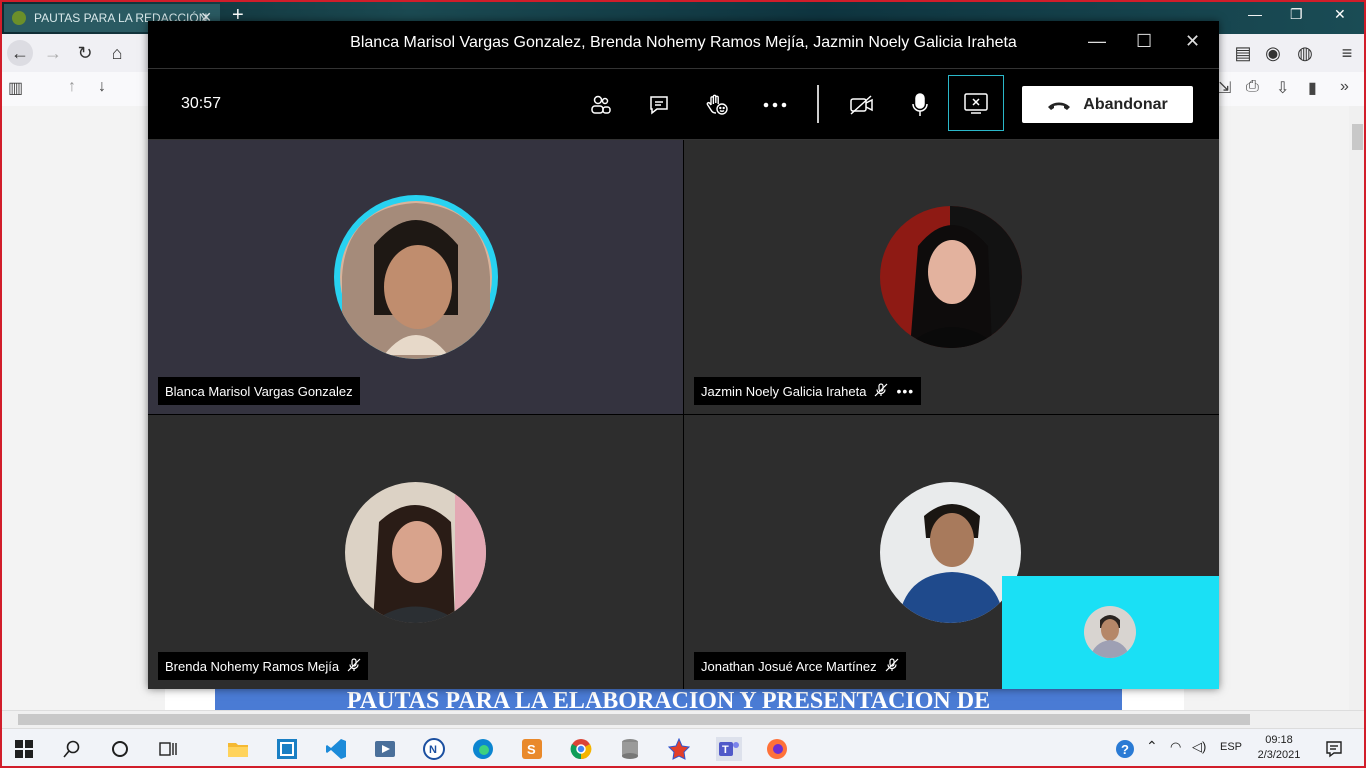 This screenshot has width=1366, height=768. What do you see at coordinates (483, 749) in the screenshot?
I see `edge-icon` at bounding box center [483, 749].